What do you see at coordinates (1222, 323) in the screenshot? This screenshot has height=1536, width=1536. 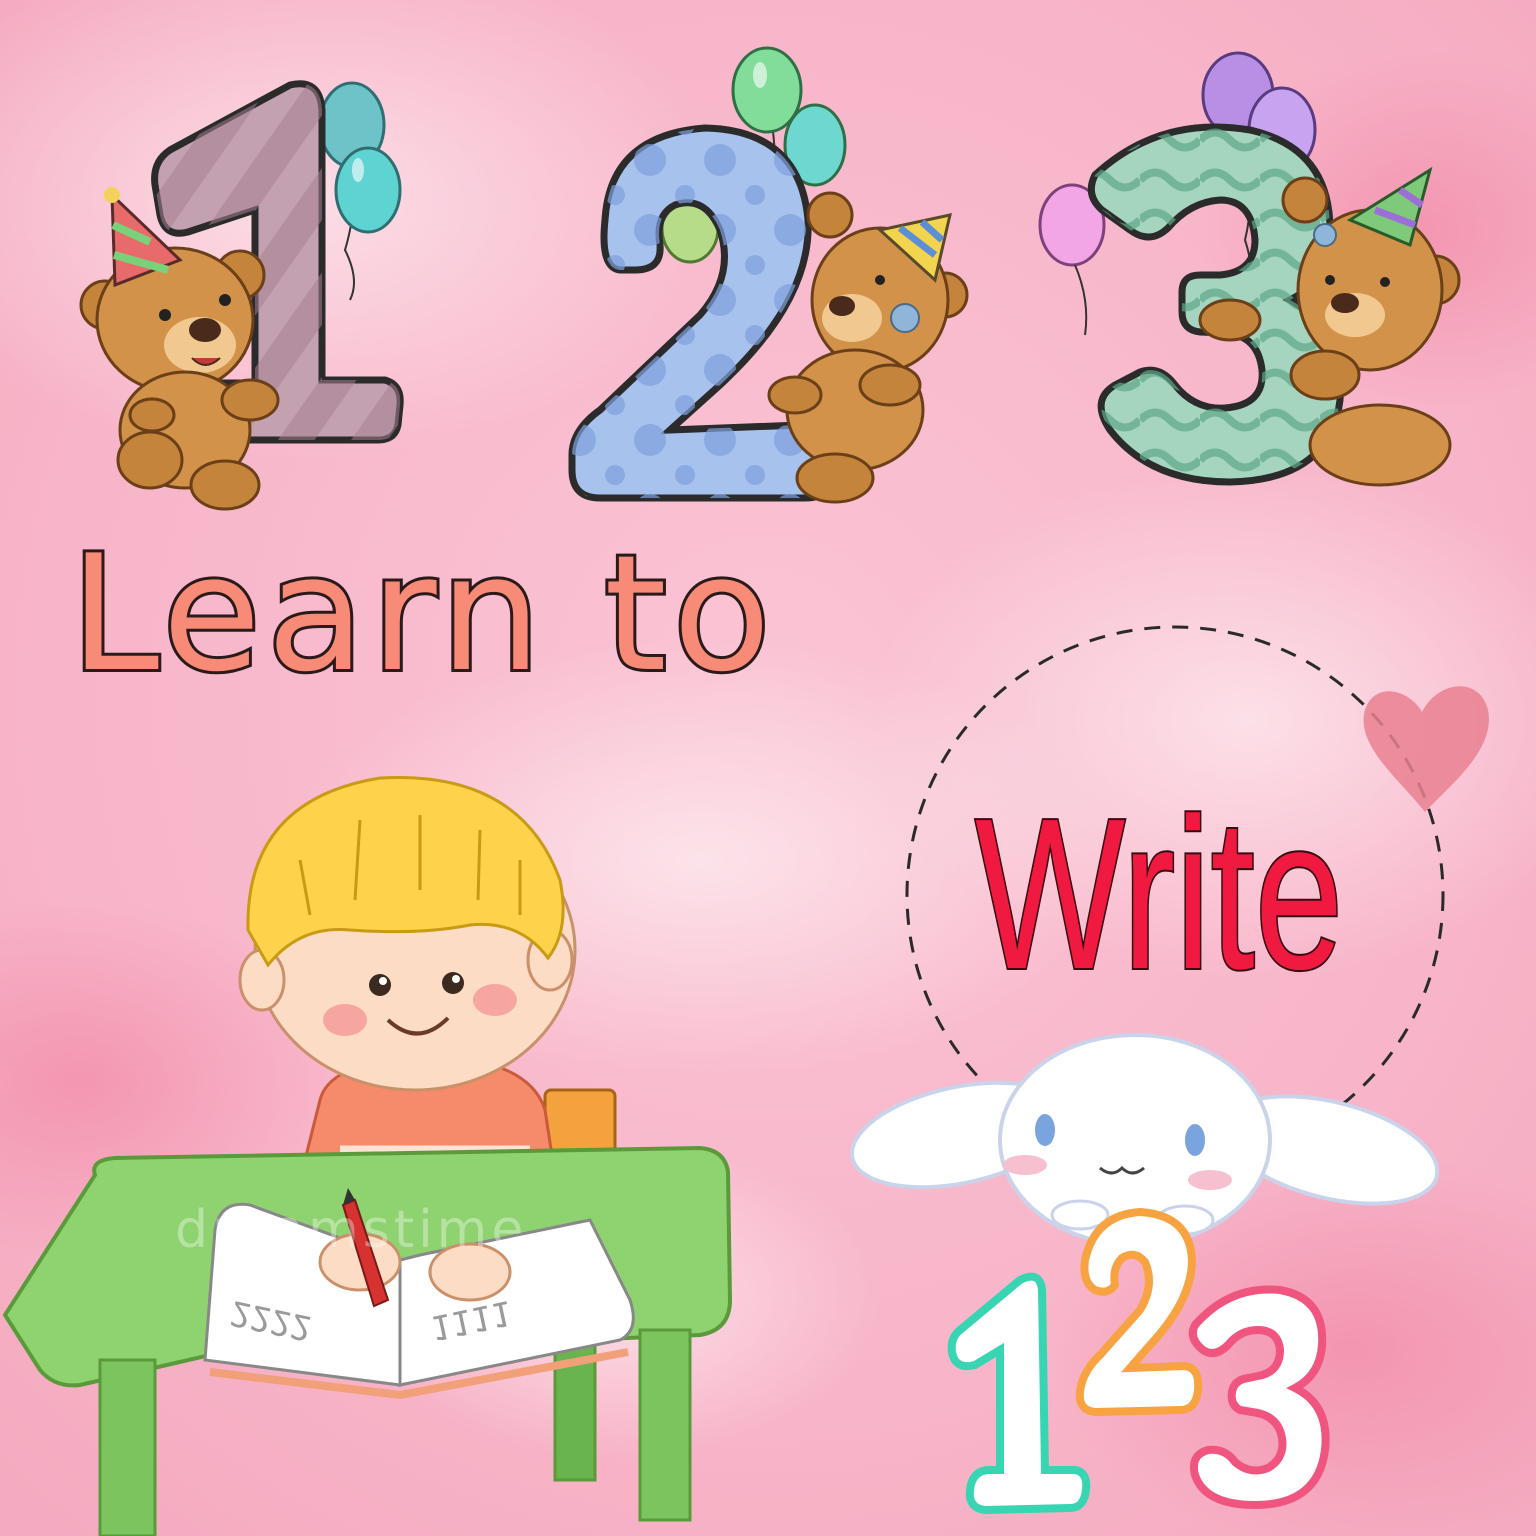 I see `numeral-3-label: 3` at bounding box center [1222, 323].